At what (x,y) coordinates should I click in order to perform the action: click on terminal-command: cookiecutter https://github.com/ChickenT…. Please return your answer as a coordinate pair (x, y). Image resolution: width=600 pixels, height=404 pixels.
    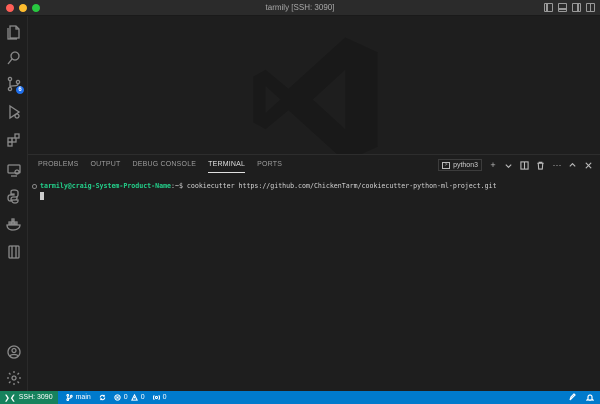
    Looking at the image, I should click on (339, 186).